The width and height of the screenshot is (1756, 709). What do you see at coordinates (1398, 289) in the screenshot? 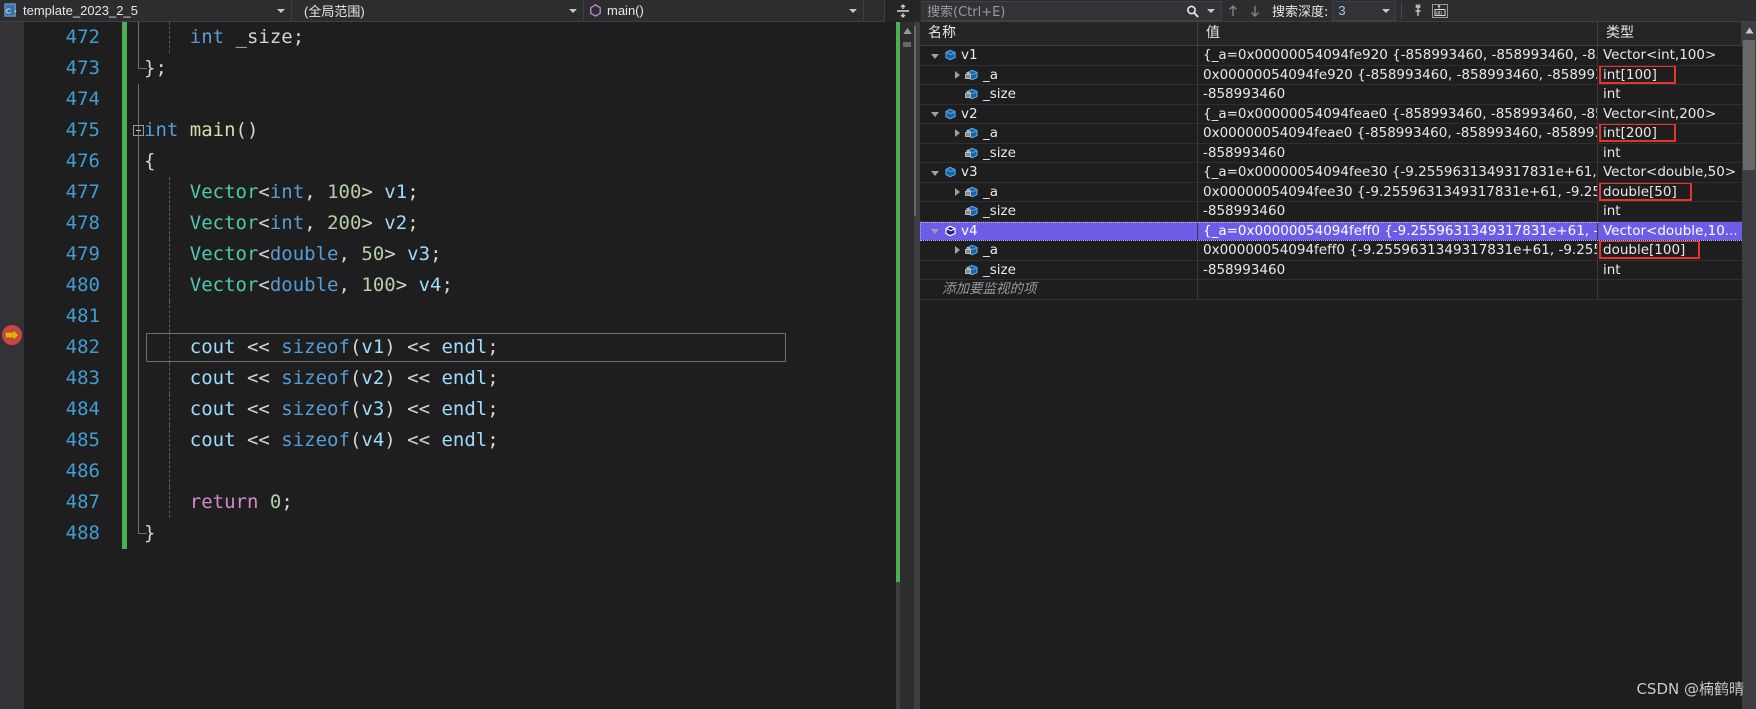
I see `watch-value-cell` at bounding box center [1398, 289].